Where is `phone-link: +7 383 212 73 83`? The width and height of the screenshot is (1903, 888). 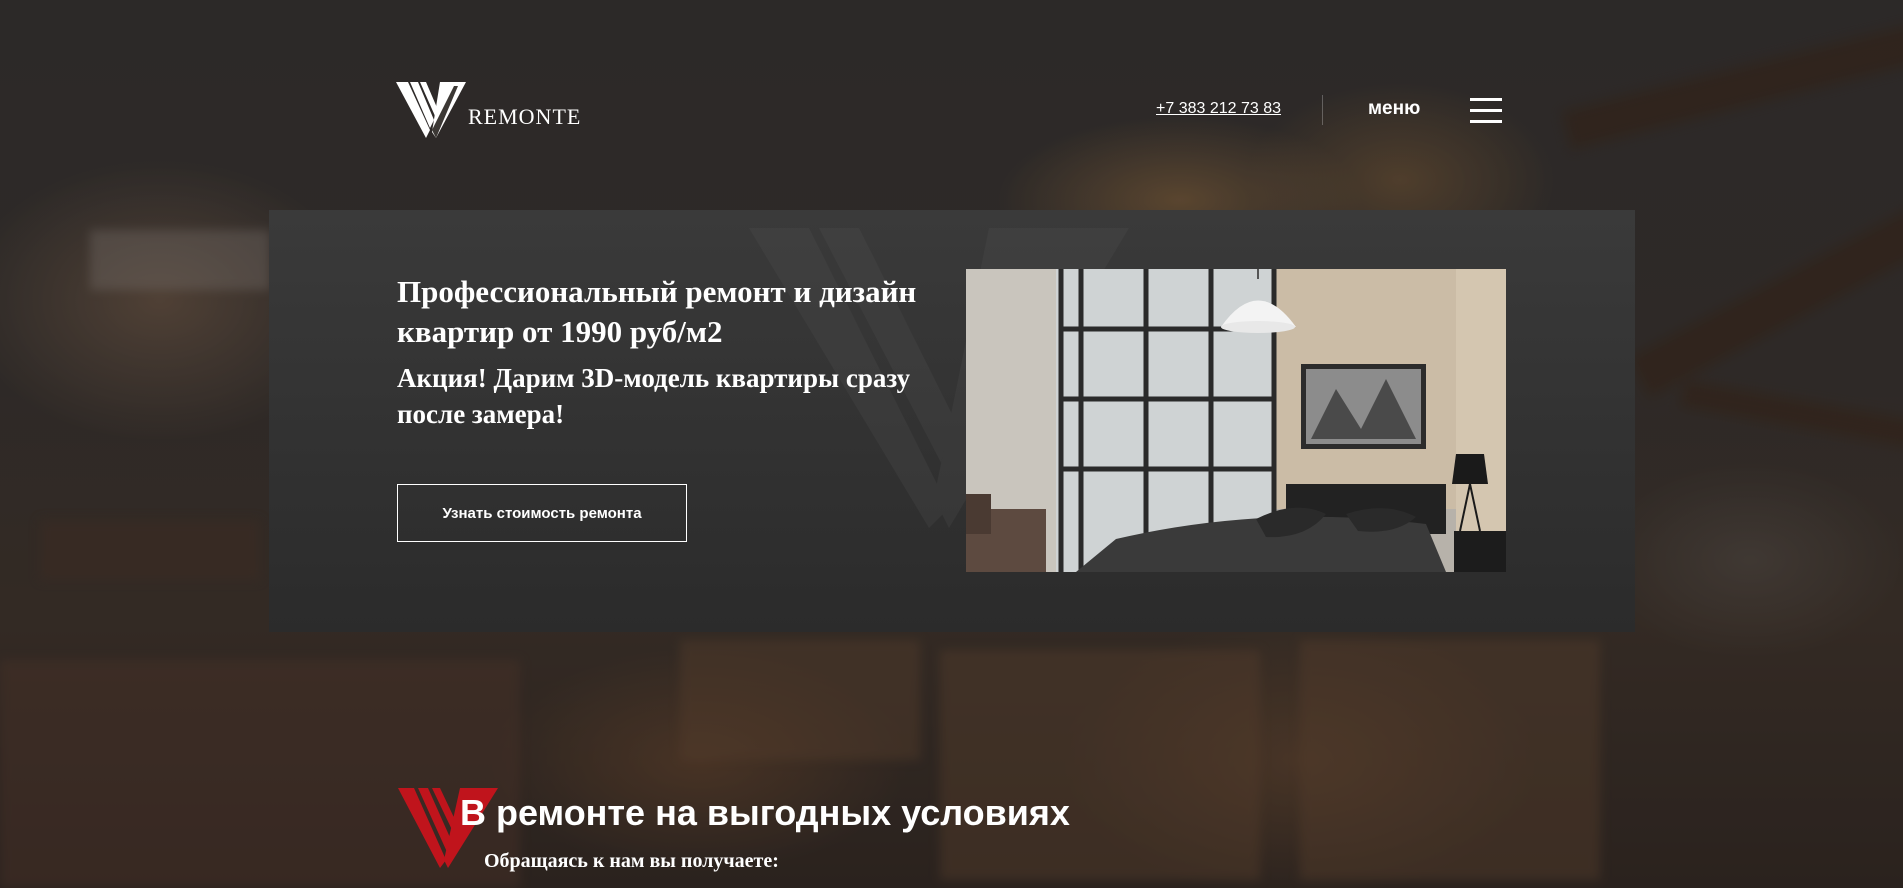
phone-link: +7 383 212 73 83 is located at coordinates (1218, 109).